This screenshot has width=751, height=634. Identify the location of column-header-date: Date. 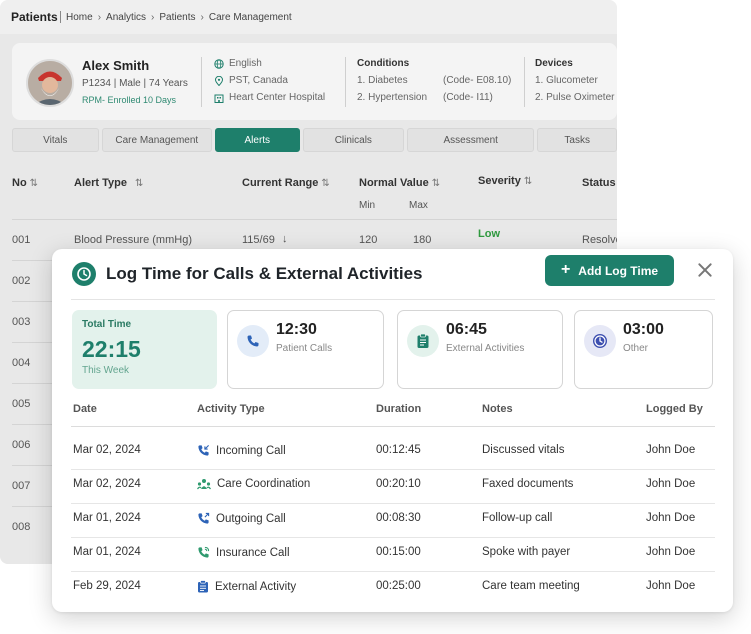
(85, 409).